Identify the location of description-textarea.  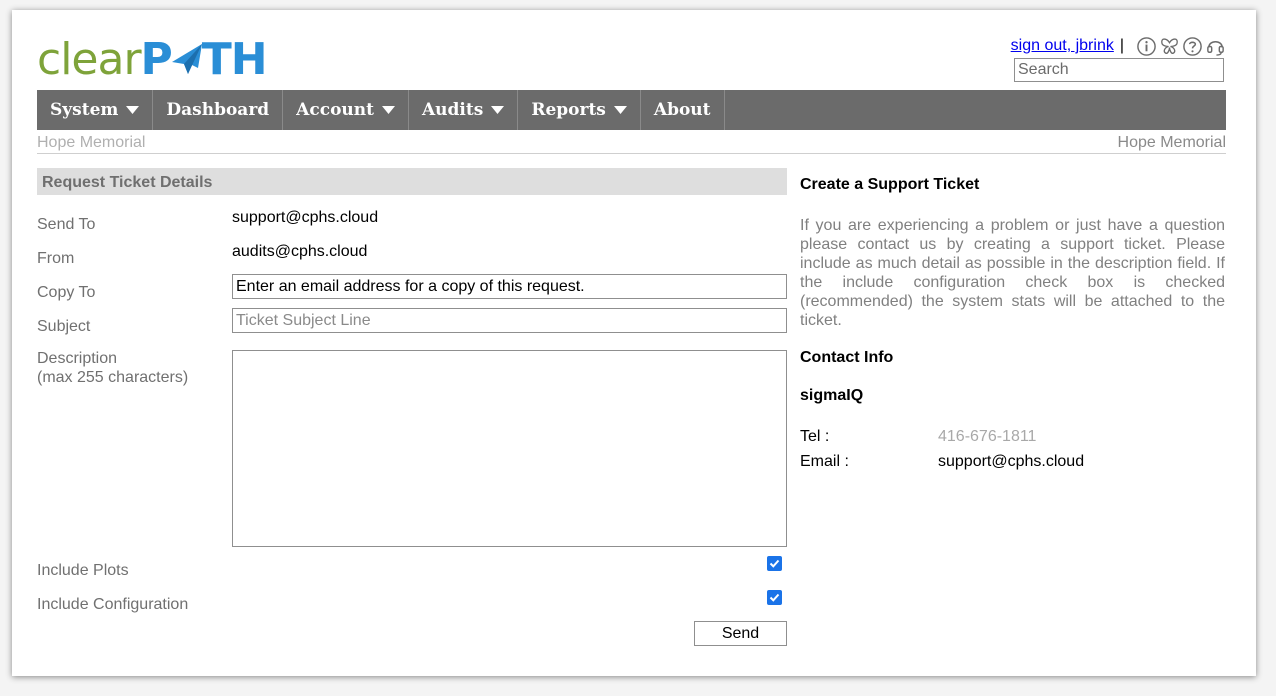
(509, 448).